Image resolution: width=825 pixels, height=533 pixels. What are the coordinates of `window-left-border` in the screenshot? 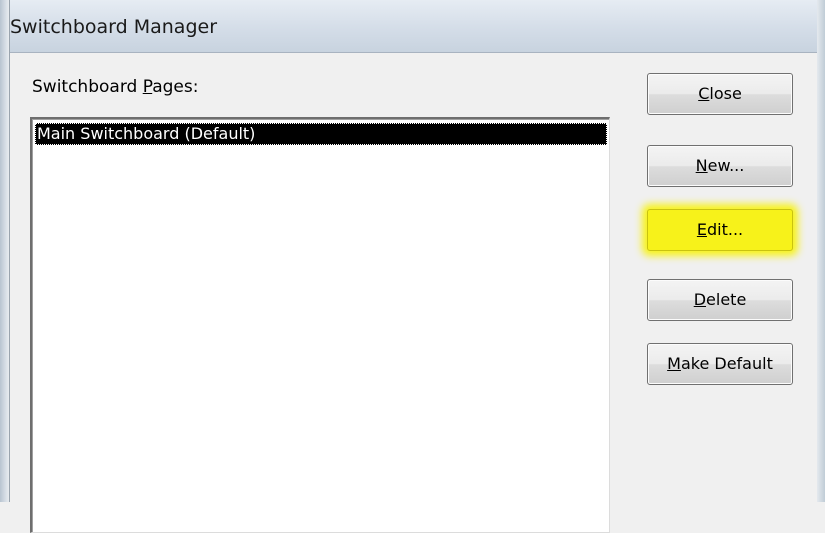 It's located at (5, 251).